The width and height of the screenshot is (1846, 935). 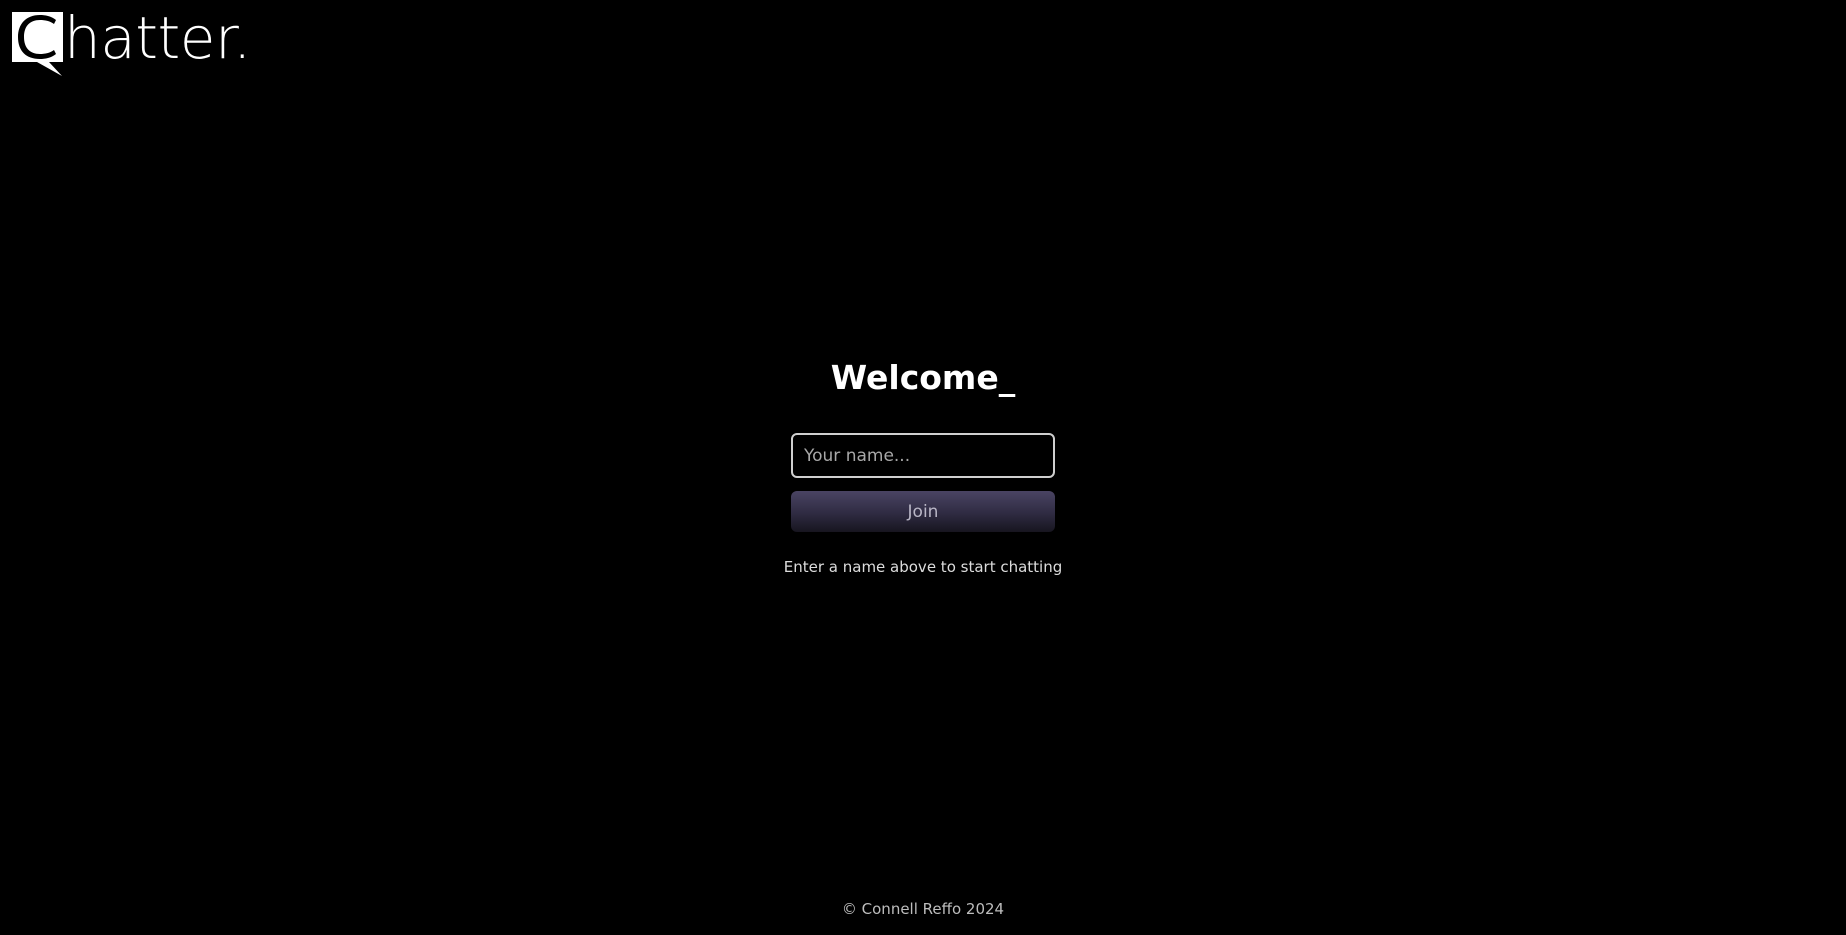 I want to click on chat-bubble-icon, so click(x=37, y=44).